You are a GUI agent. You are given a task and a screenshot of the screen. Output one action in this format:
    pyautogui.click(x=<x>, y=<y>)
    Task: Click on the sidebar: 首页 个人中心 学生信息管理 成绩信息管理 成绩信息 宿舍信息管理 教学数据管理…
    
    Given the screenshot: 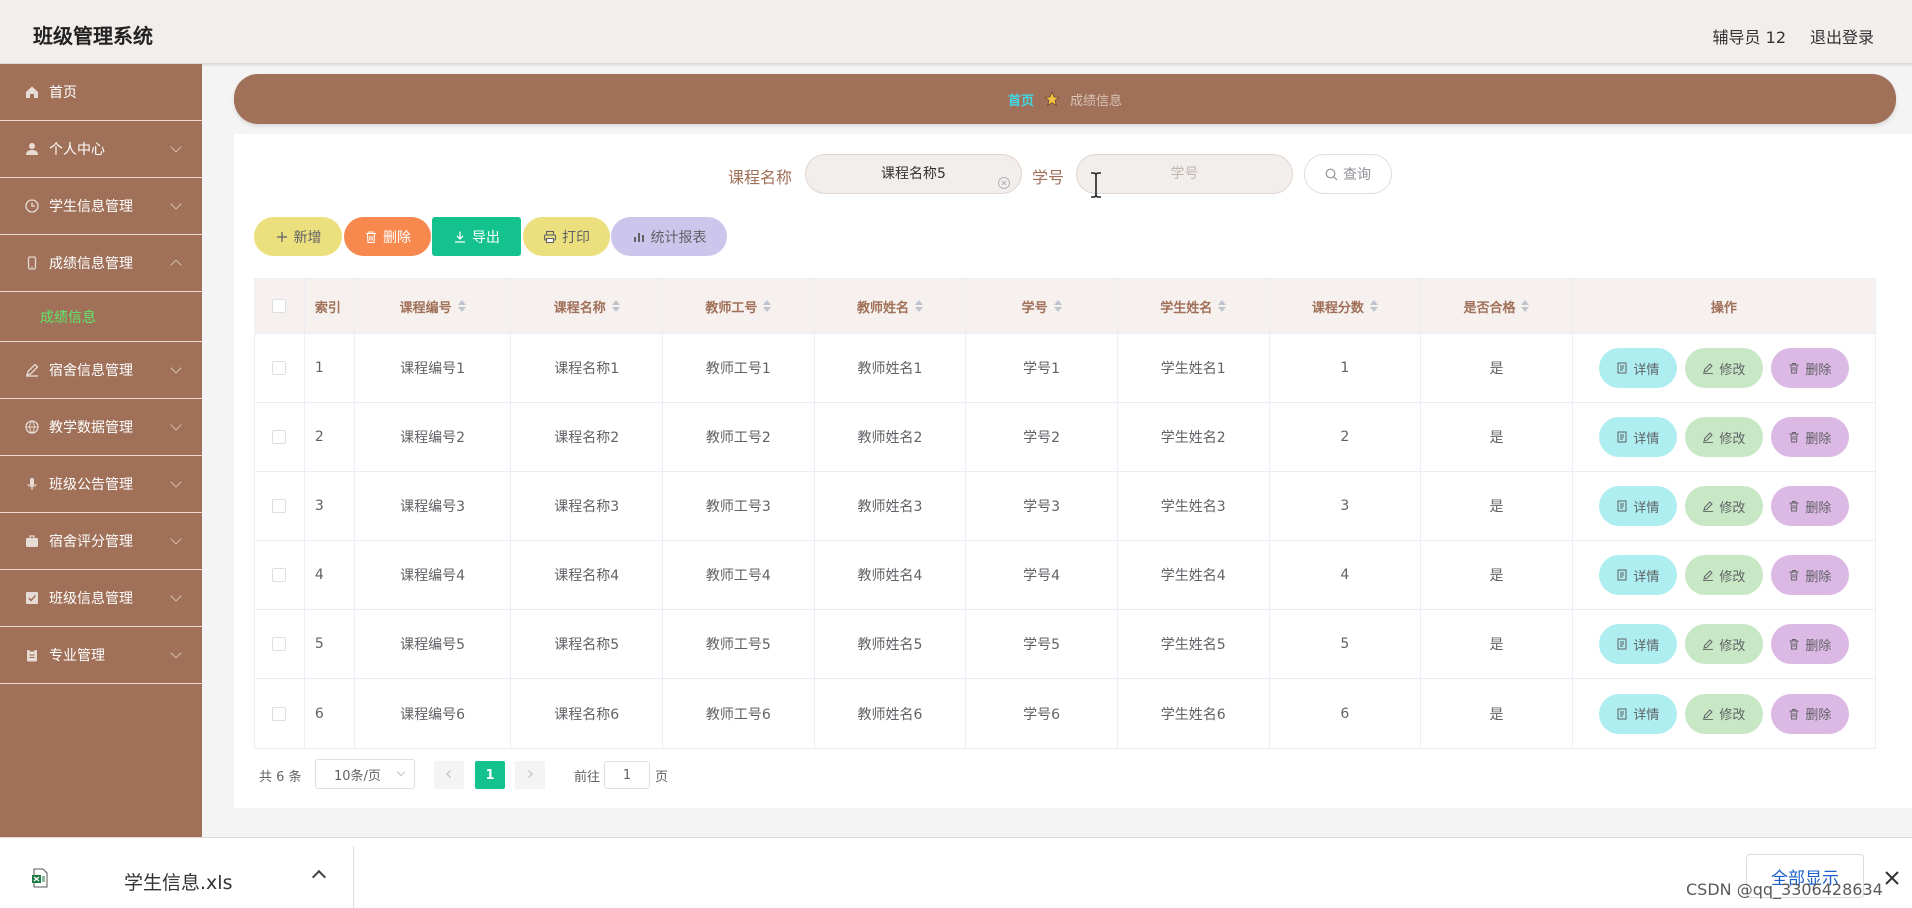 What is the action you would take?
    pyautogui.click(x=101, y=450)
    